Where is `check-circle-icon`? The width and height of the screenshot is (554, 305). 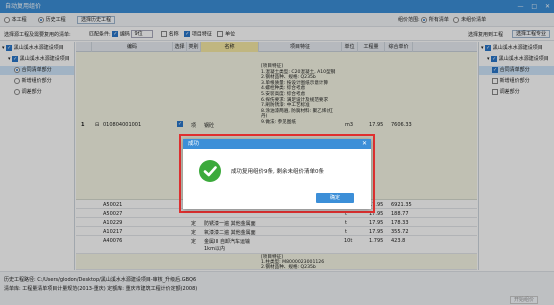 check-circle-icon is located at coordinates (210, 171).